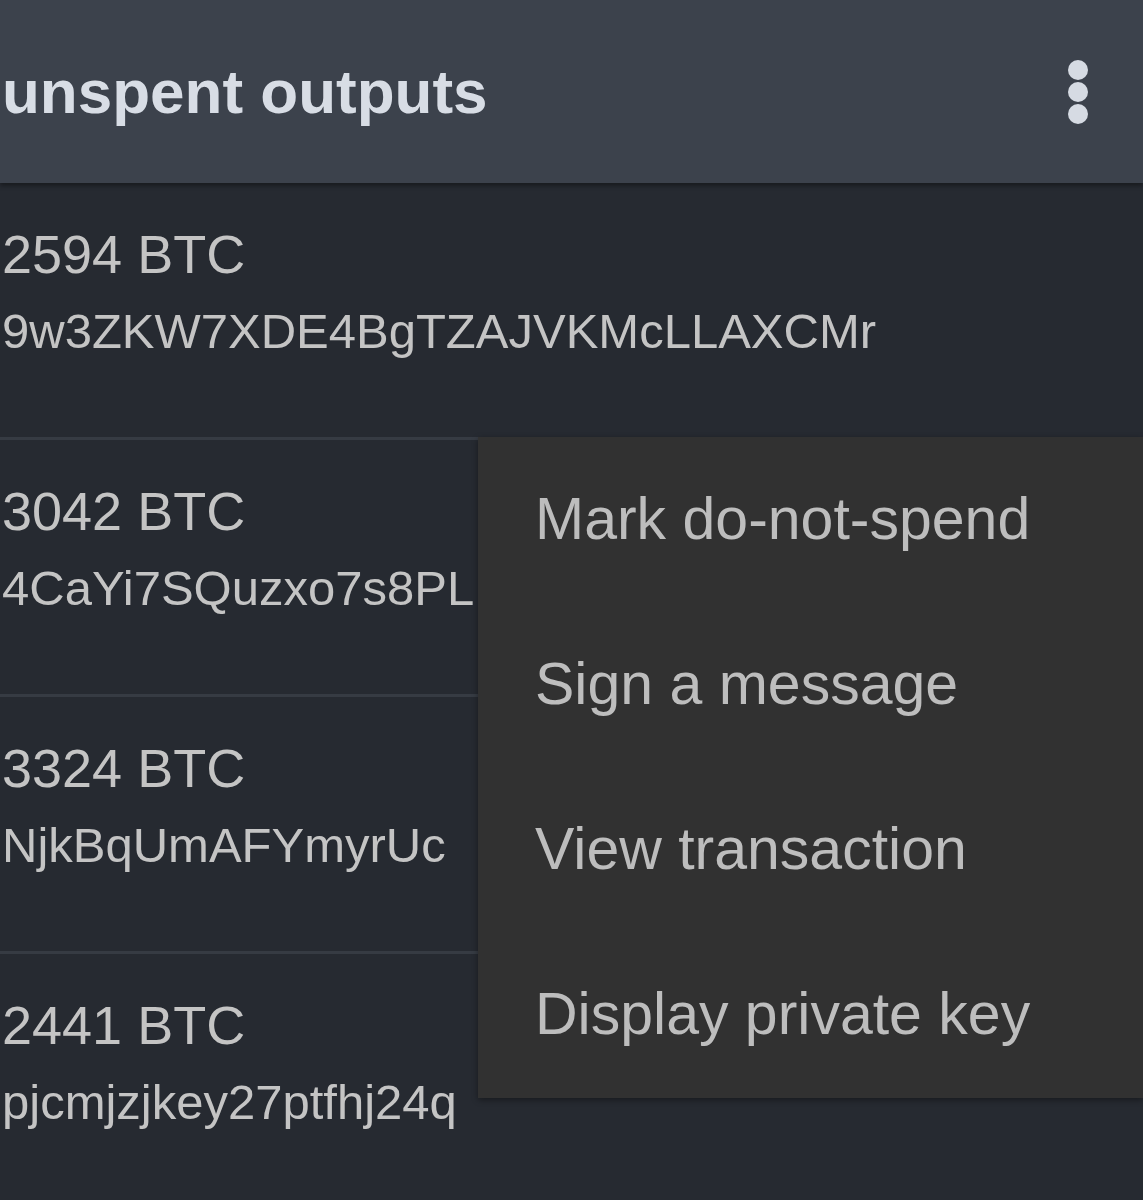 Image resolution: width=1143 pixels, height=1200 pixels. Describe the element at coordinates (439, 331) in the screenshot. I see `address-text: 9w3ZKW7XDE4BgTZAJVKMcLLAXCMr` at that location.